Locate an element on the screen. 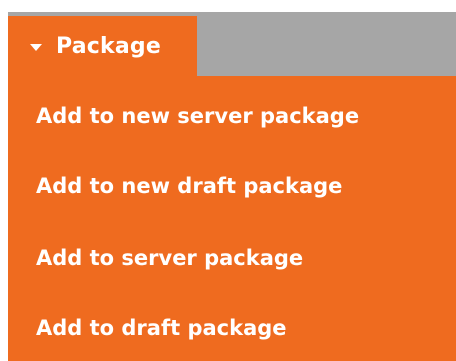  package-menu-toggle: Package is located at coordinates (102, 46).